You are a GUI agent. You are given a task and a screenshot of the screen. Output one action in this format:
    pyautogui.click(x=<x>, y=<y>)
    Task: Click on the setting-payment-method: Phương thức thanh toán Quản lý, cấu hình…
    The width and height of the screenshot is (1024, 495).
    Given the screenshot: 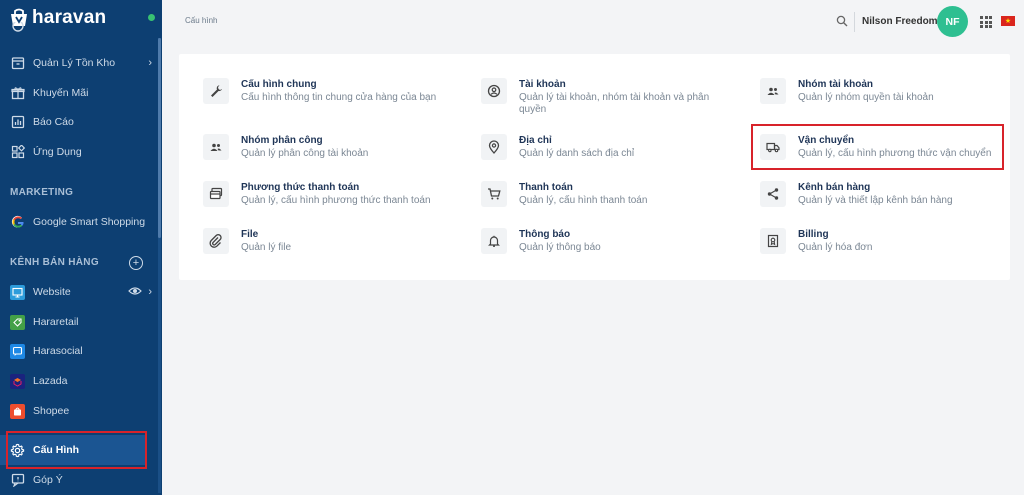 What is the action you would take?
    pyautogui.click(x=328, y=194)
    